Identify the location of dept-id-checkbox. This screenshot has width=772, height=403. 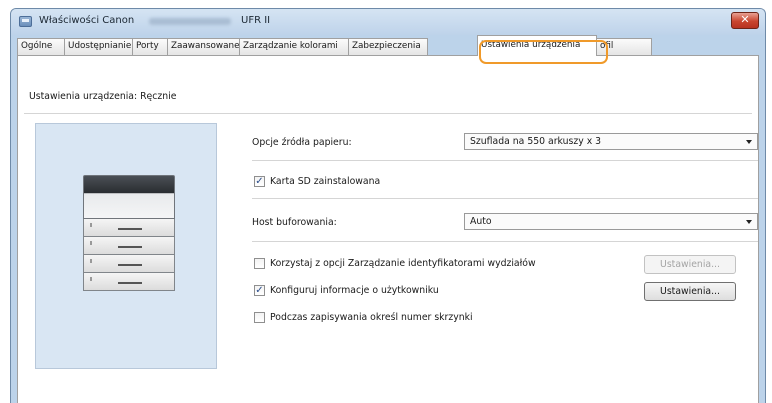
(259, 263).